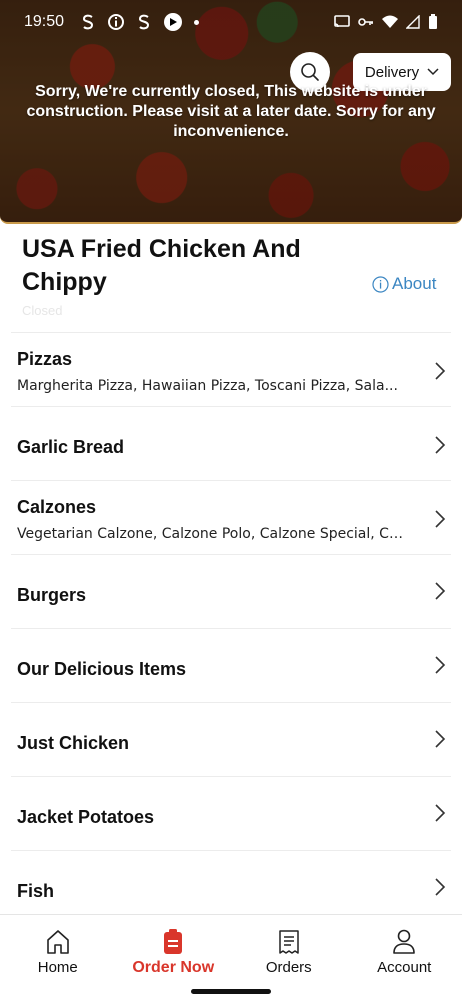  What do you see at coordinates (404, 957) in the screenshot?
I see `nav-account: Account` at bounding box center [404, 957].